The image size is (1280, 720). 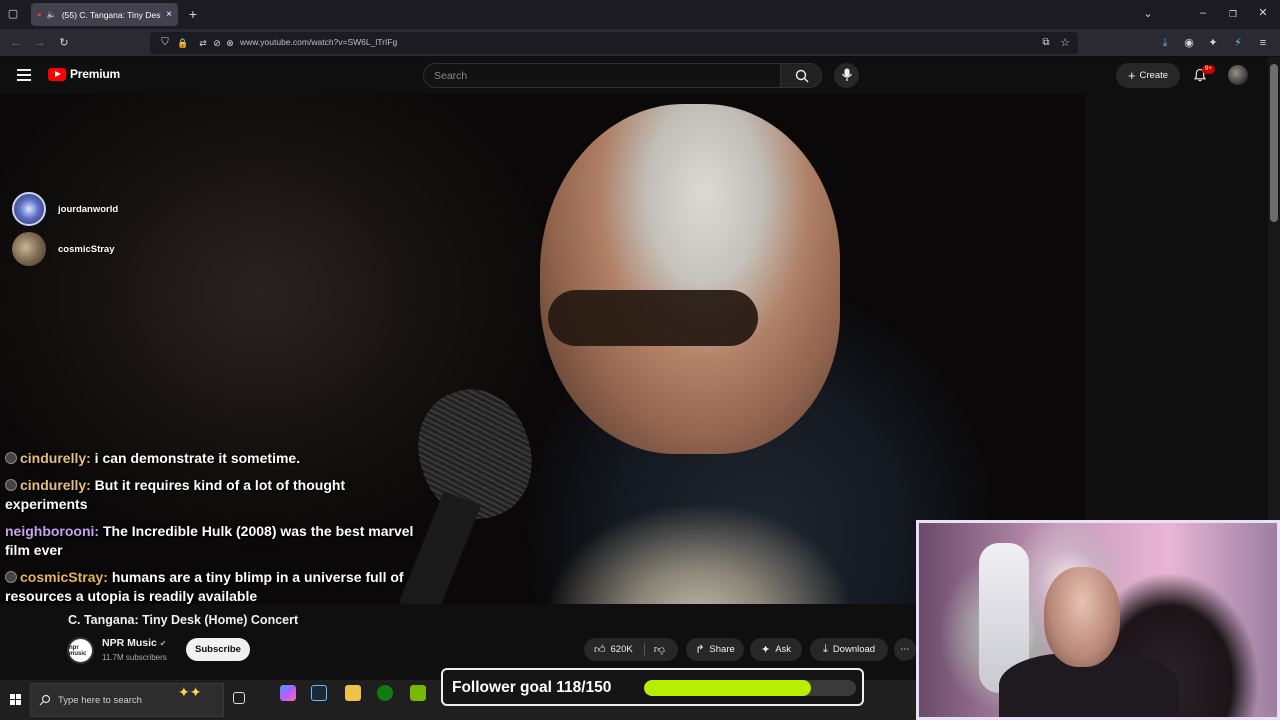 I want to click on sparkle-icon: ✦, so click(x=765, y=650).